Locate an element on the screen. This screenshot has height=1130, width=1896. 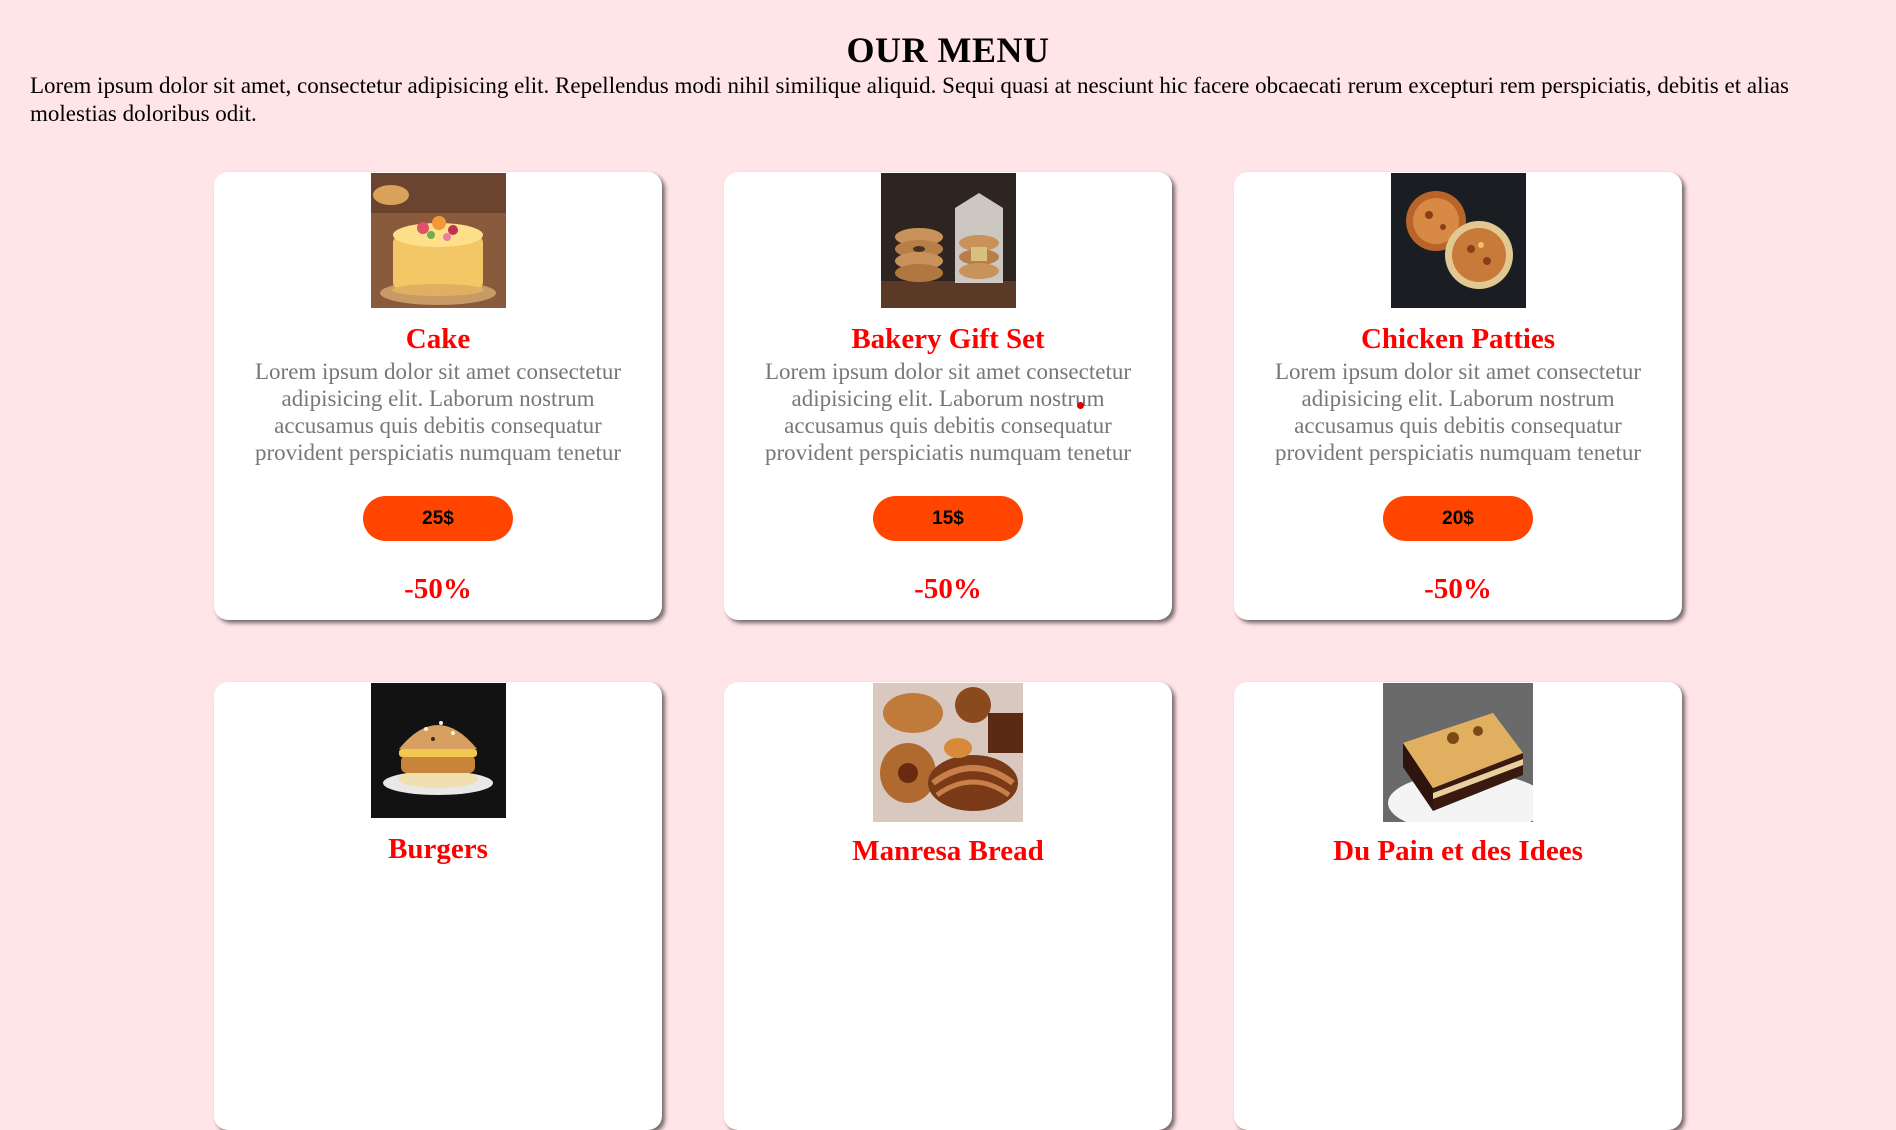
bagels-image is located at coordinates (948, 240).